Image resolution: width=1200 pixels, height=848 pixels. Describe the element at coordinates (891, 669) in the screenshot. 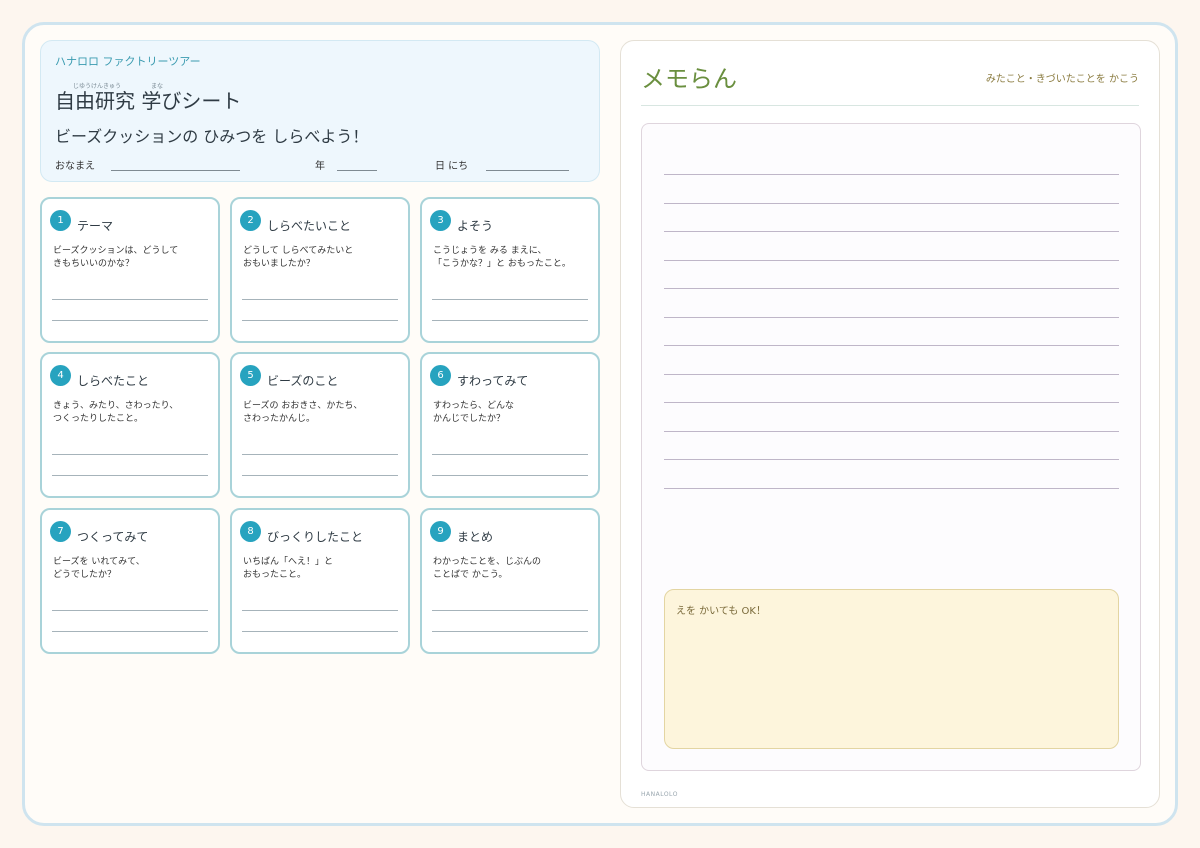

I see `drawing-box: えを かいても OK！` at that location.